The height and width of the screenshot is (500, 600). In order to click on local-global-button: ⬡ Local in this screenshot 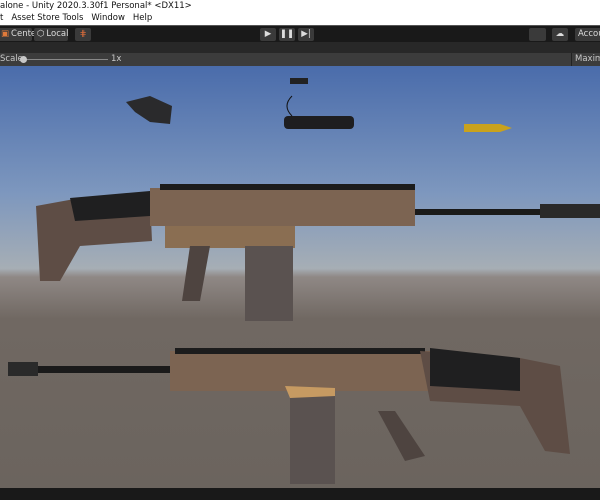, I will do `click(51, 34)`.